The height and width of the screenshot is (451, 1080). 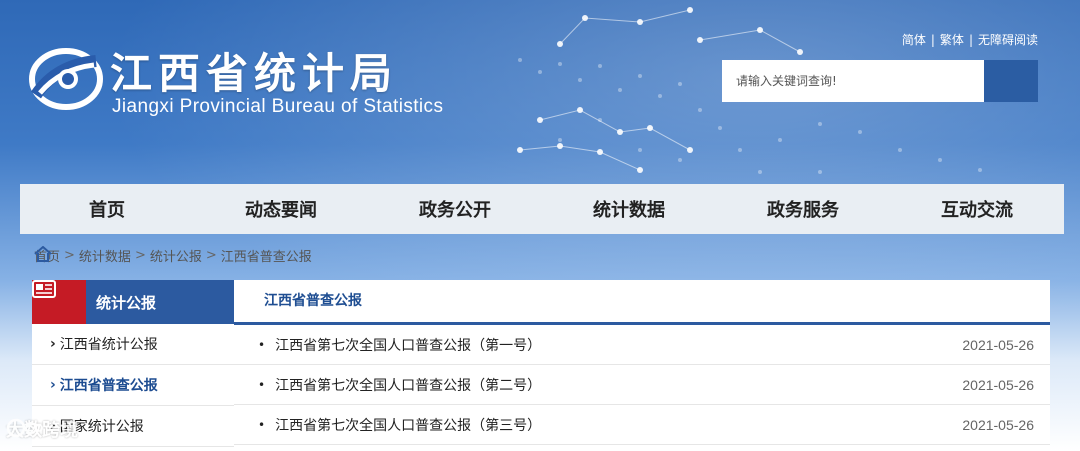 I want to click on search-button, so click(x=880, y=81).